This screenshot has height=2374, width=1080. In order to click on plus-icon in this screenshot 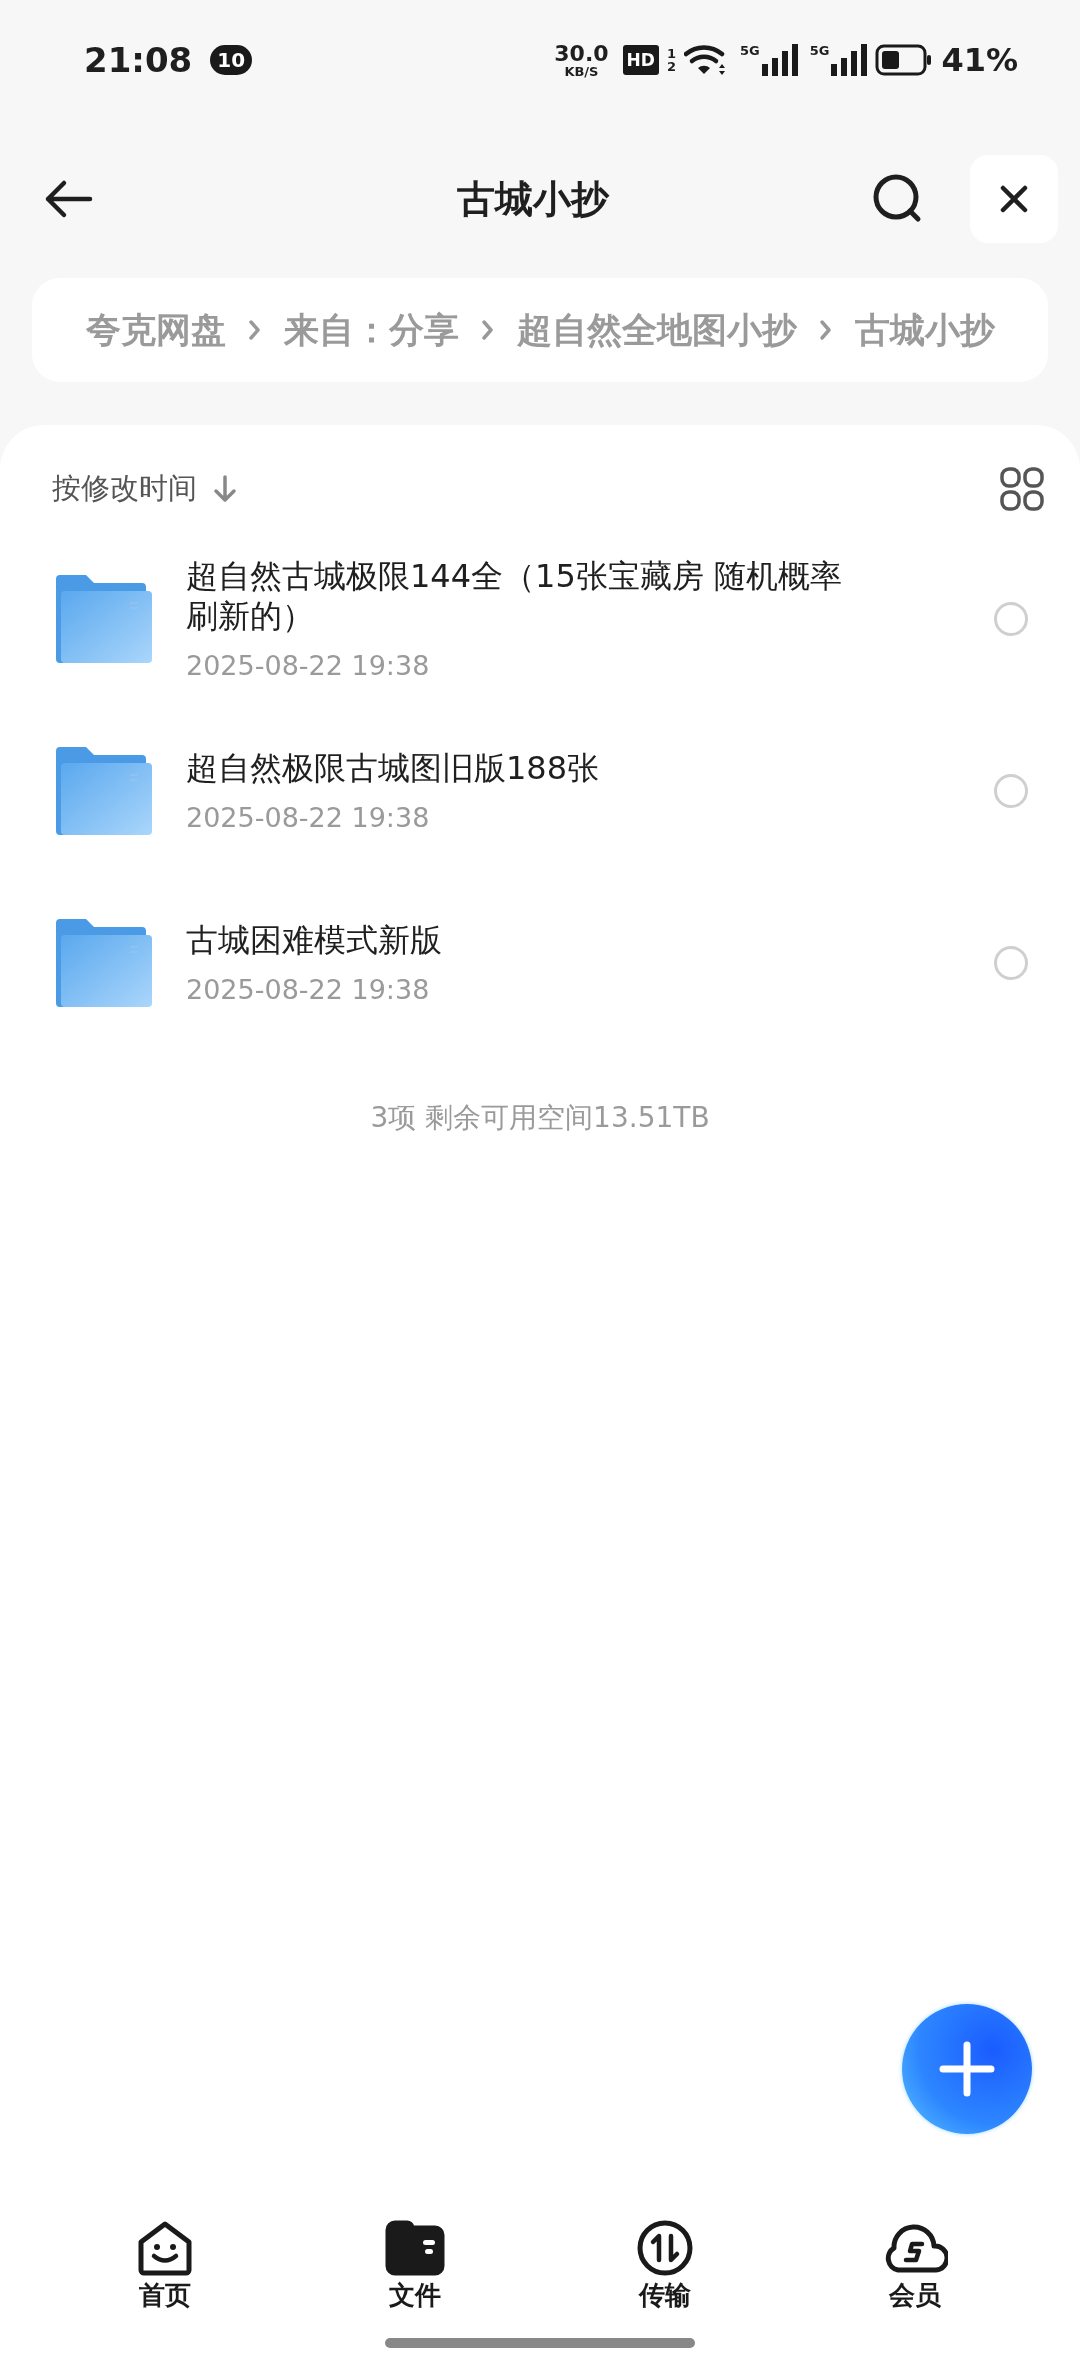, I will do `click(967, 2069)`.